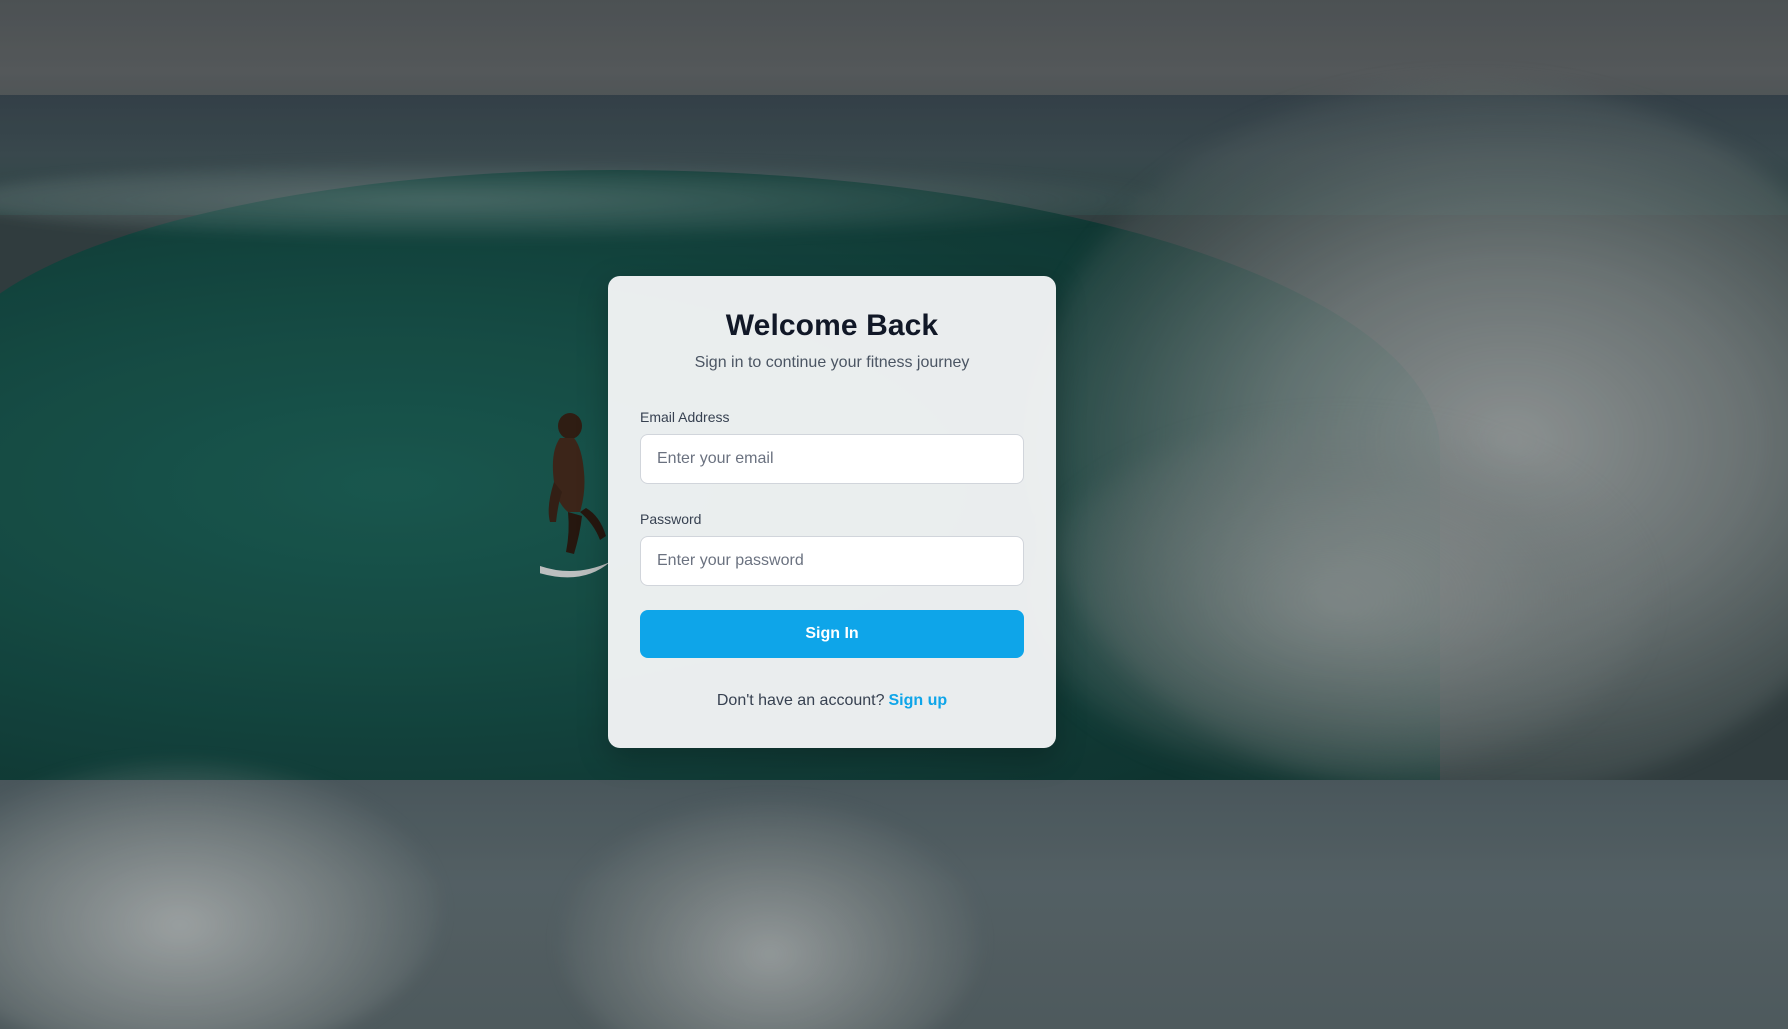 The image size is (1788, 1029). What do you see at coordinates (685, 417) in the screenshot?
I see `email-label: Email Address` at bounding box center [685, 417].